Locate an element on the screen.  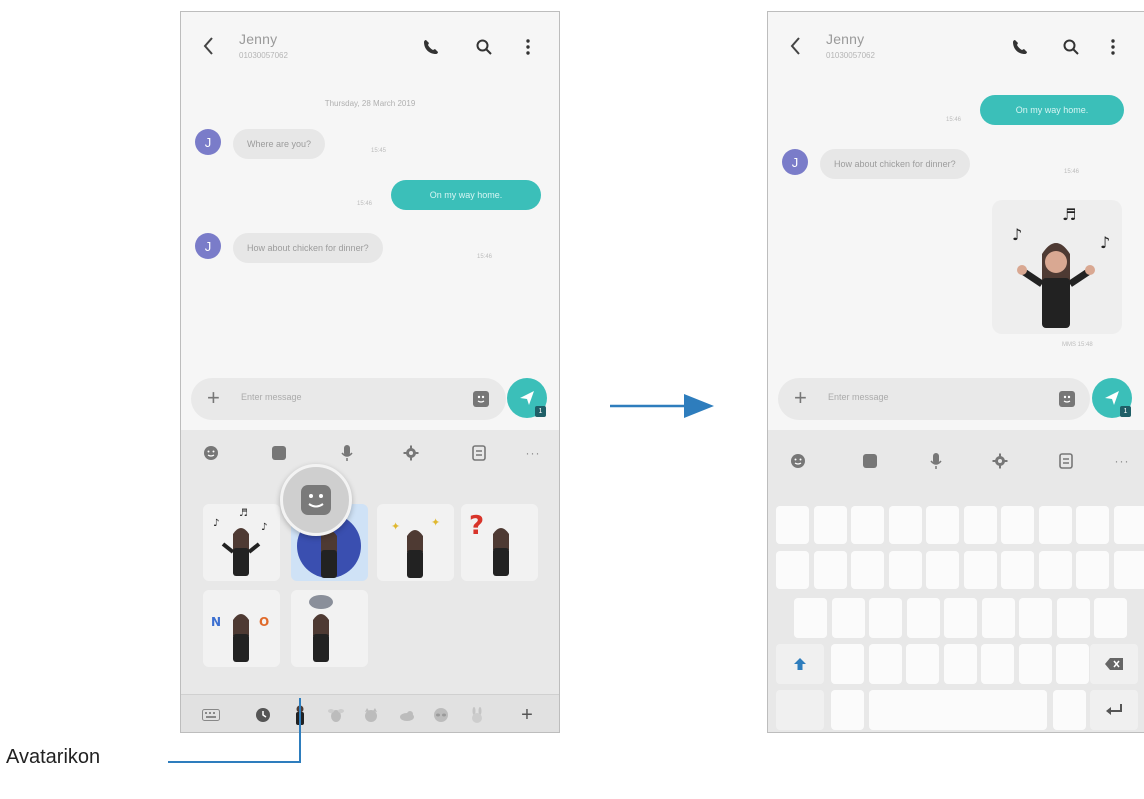
avatar-music-sticker: ♪ ♬ ♪ is located at coordinates (241, 542).